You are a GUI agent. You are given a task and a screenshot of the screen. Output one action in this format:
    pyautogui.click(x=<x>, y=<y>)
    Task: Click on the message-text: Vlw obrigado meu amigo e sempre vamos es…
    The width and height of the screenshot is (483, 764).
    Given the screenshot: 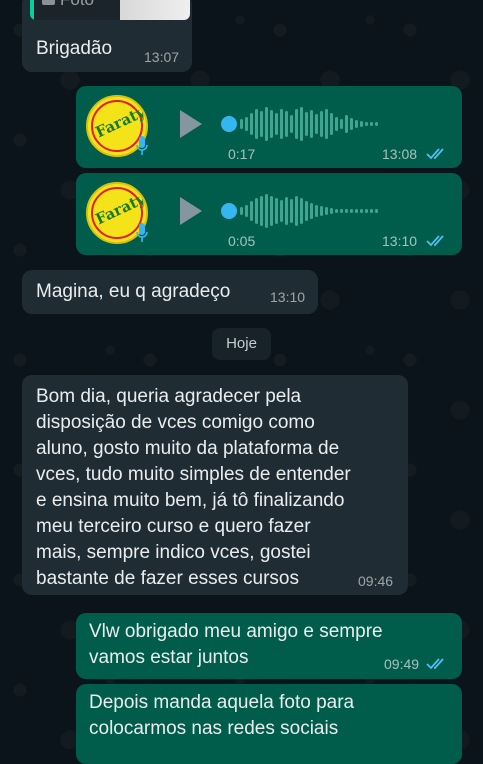 What is the action you would take?
    pyautogui.click(x=236, y=645)
    